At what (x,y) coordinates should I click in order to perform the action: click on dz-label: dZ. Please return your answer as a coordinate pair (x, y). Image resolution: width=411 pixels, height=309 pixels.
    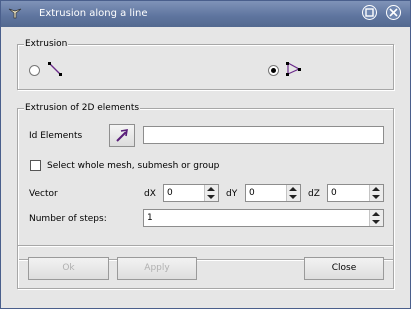
    Looking at the image, I should click on (314, 194).